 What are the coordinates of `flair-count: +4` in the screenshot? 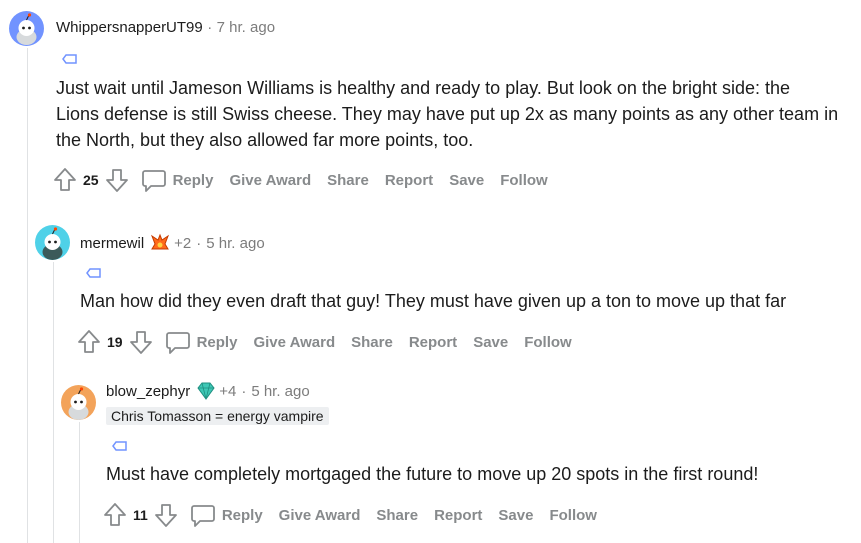 It's located at (228, 391).